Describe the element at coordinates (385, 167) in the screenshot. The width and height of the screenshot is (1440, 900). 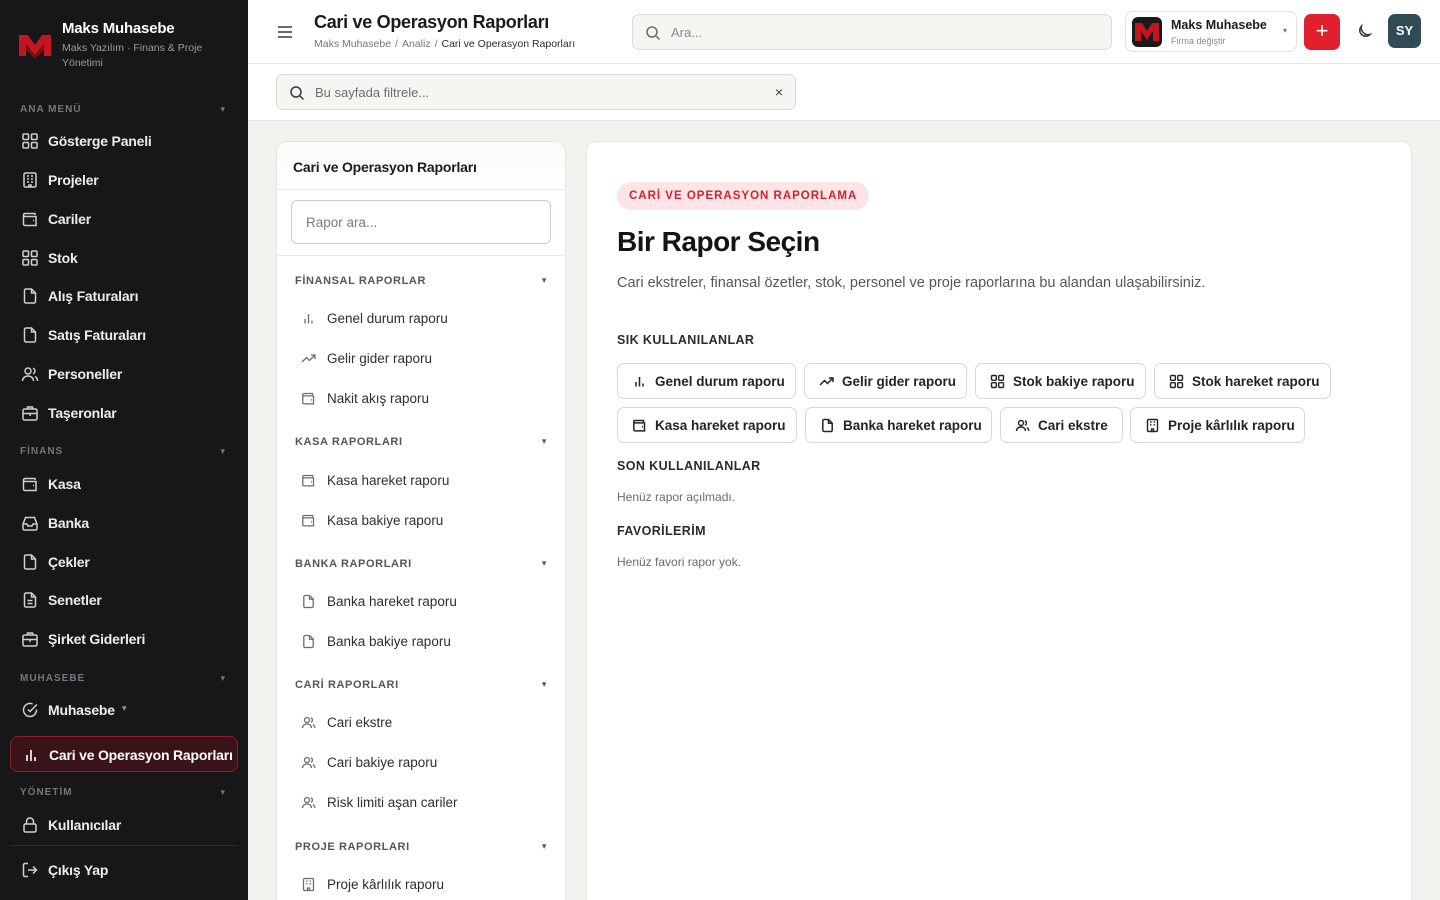
I see `report-panel-title: Cari ve Operasyon Raporları` at that location.